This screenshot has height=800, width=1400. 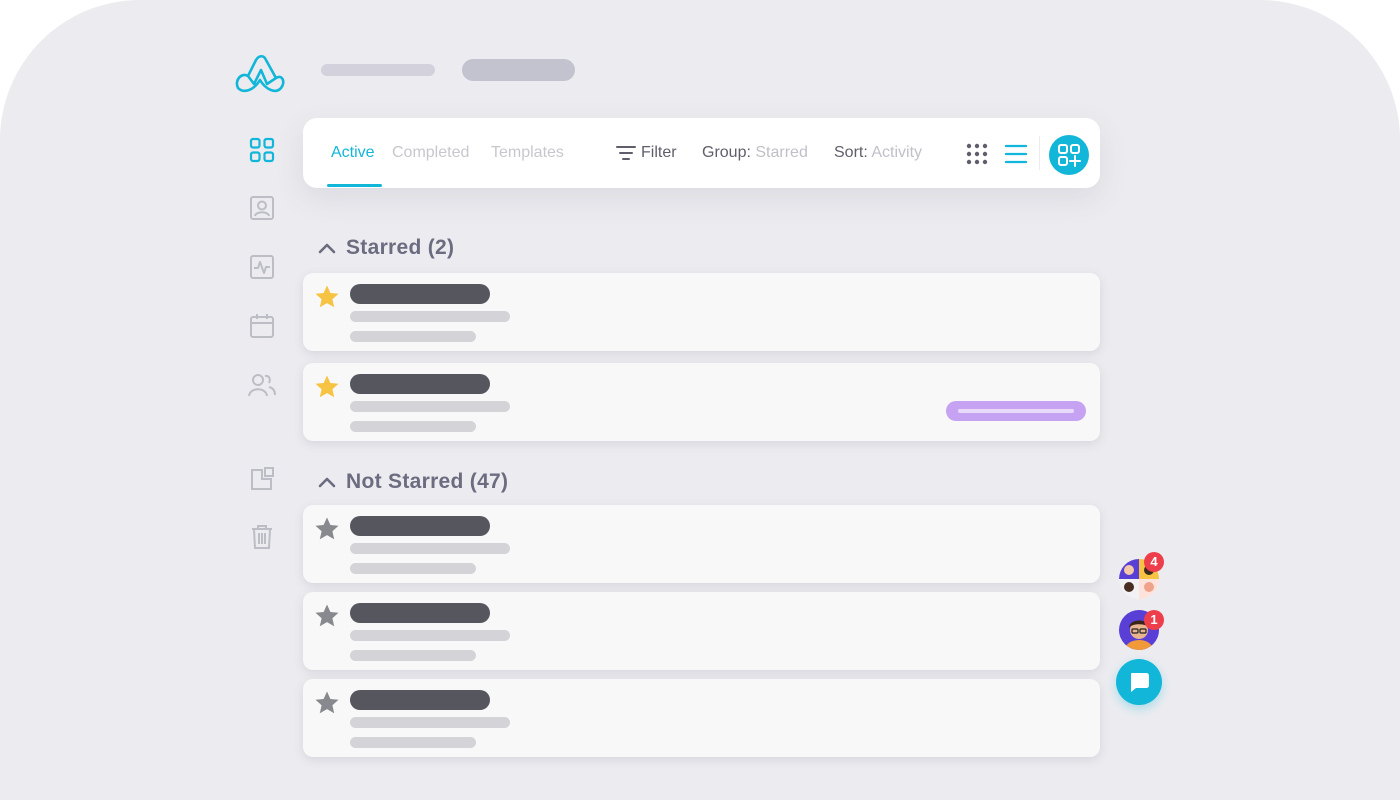 I want to click on section-title: Starred (2), so click(x=400, y=247).